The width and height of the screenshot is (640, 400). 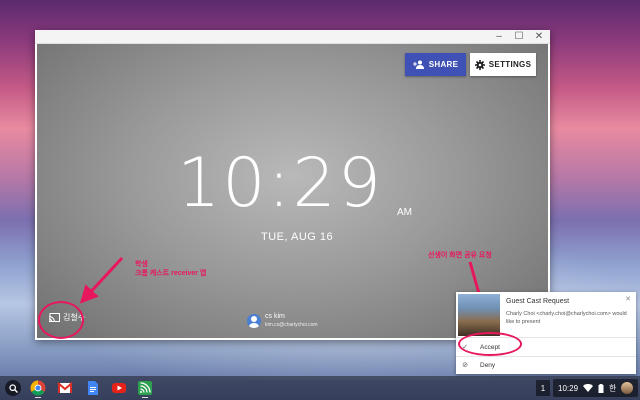 What do you see at coordinates (488, 365) in the screenshot?
I see `deny-label: Deny` at bounding box center [488, 365].